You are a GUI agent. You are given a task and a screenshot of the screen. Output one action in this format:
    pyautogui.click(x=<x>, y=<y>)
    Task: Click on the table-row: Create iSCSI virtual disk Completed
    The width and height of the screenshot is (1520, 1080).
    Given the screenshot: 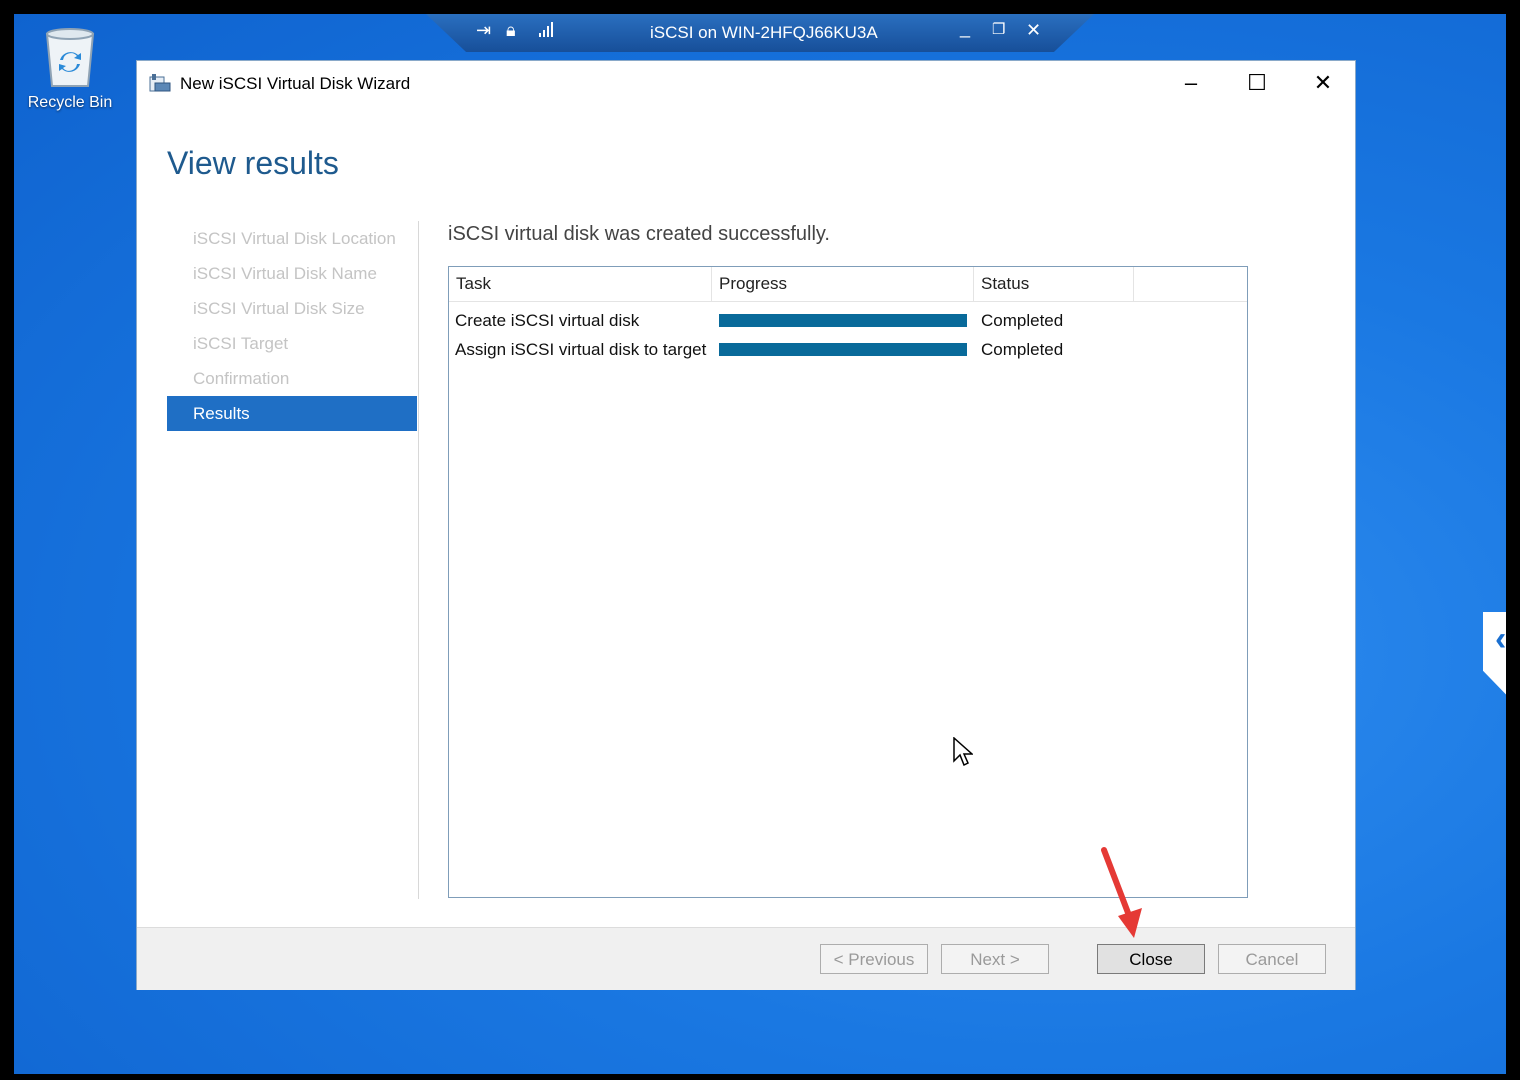 What is the action you would take?
    pyautogui.click(x=848, y=320)
    